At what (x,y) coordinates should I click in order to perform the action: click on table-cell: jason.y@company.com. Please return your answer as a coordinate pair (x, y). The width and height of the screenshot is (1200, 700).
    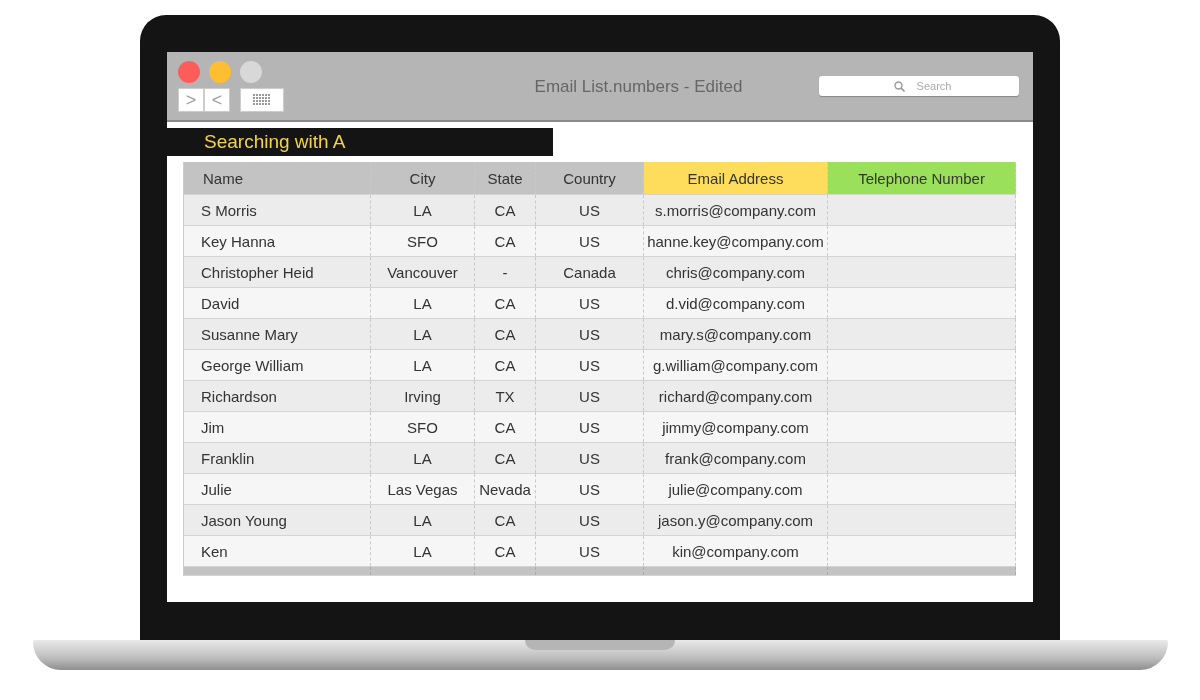
    Looking at the image, I should click on (736, 520).